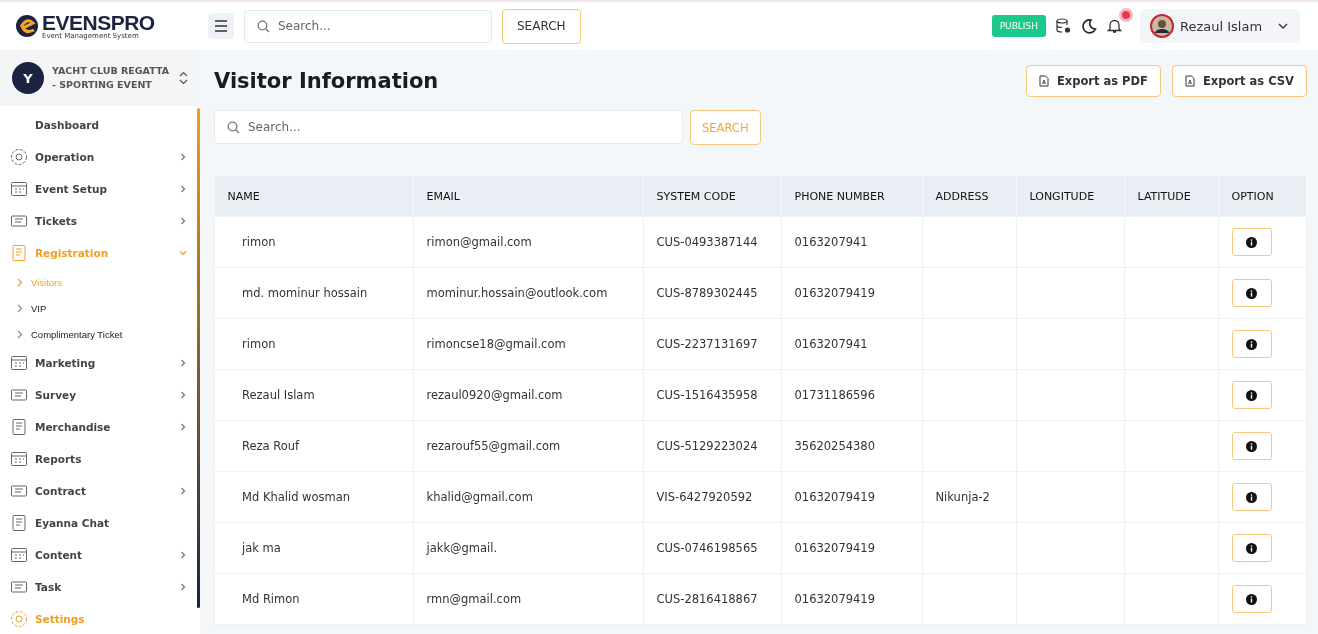 Image resolution: width=1318 pixels, height=634 pixels. What do you see at coordinates (100, 334) in the screenshot?
I see `sidebar-subitem: Complimentary Ticket` at bounding box center [100, 334].